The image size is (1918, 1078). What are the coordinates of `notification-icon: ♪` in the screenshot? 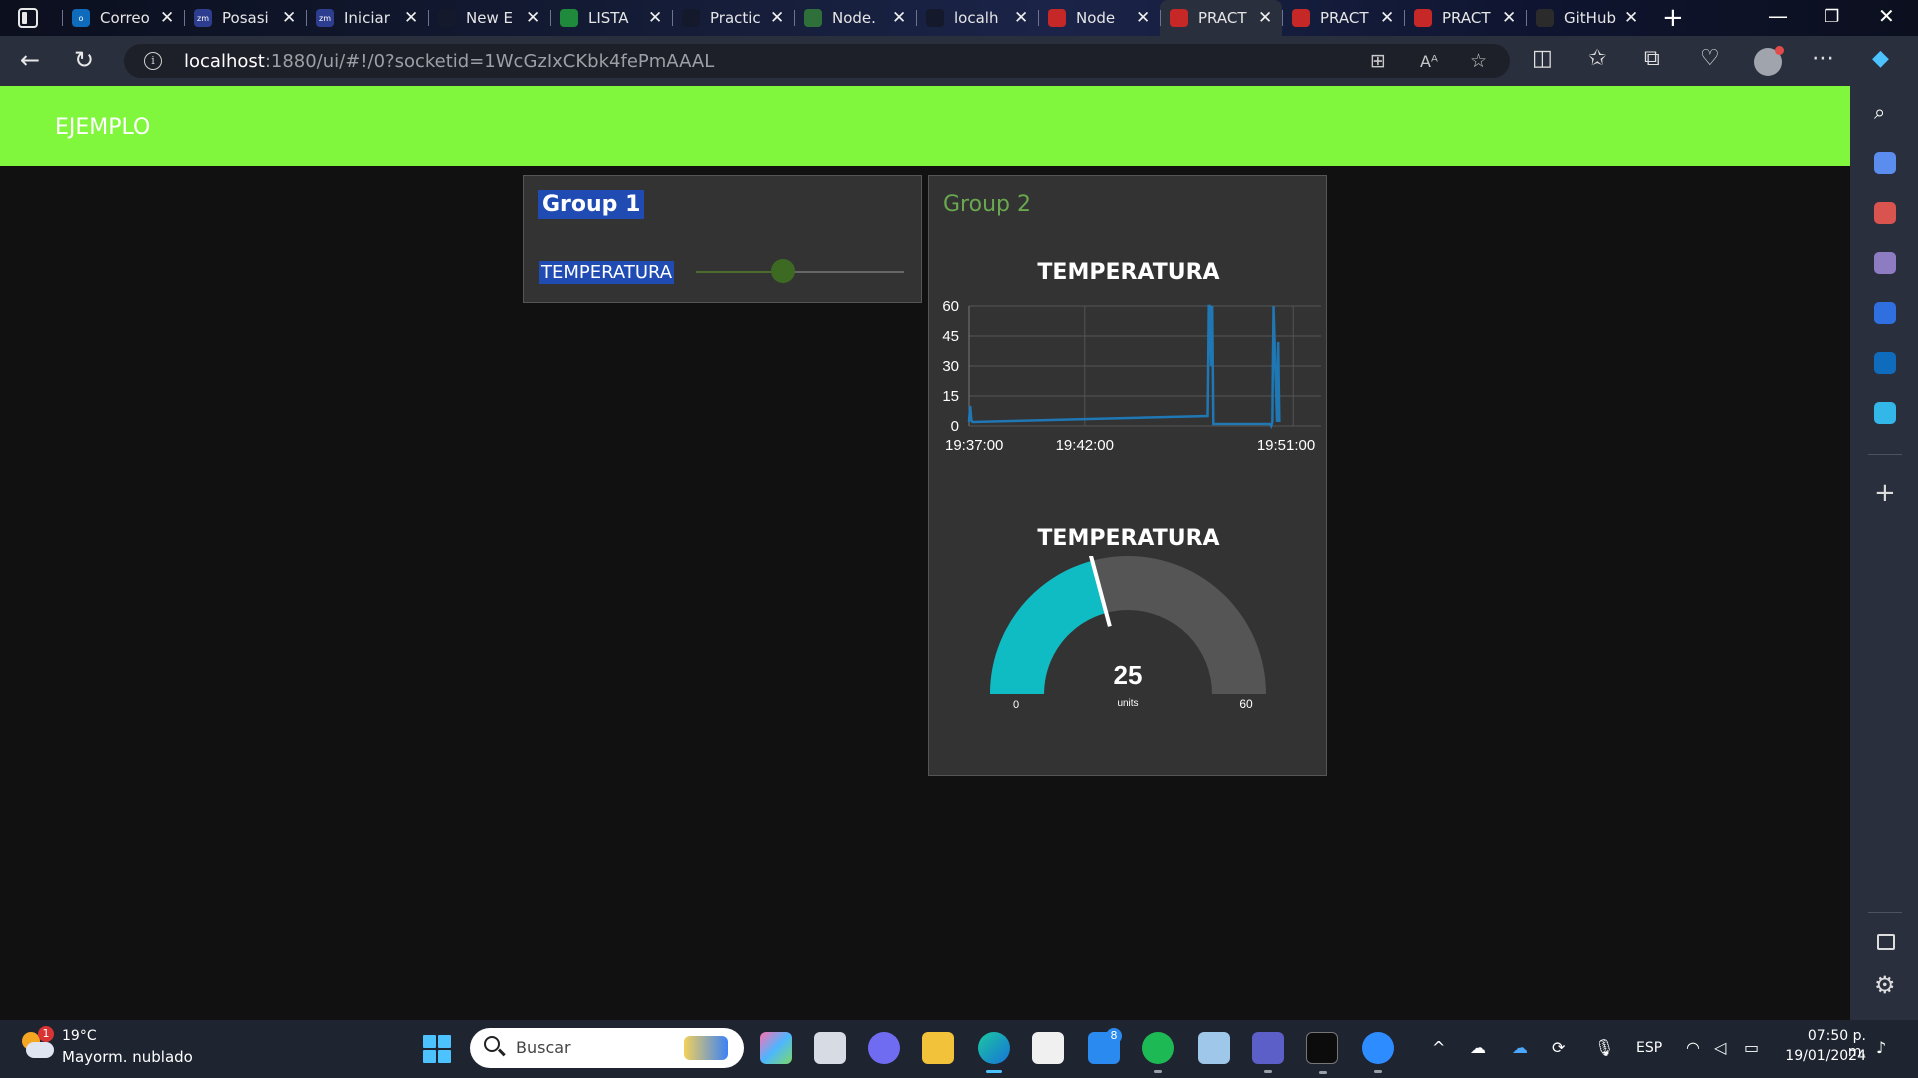 It's located at (1881, 1047).